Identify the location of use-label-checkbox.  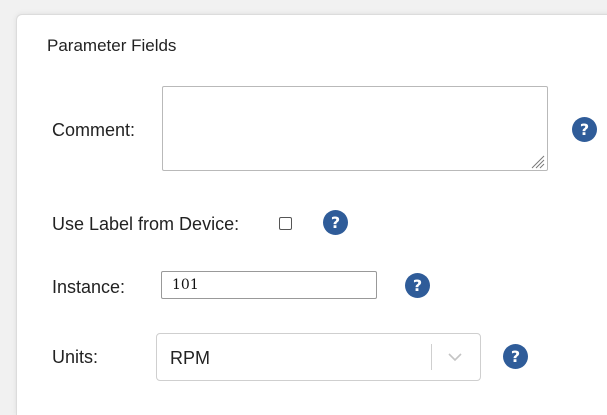
(285, 223).